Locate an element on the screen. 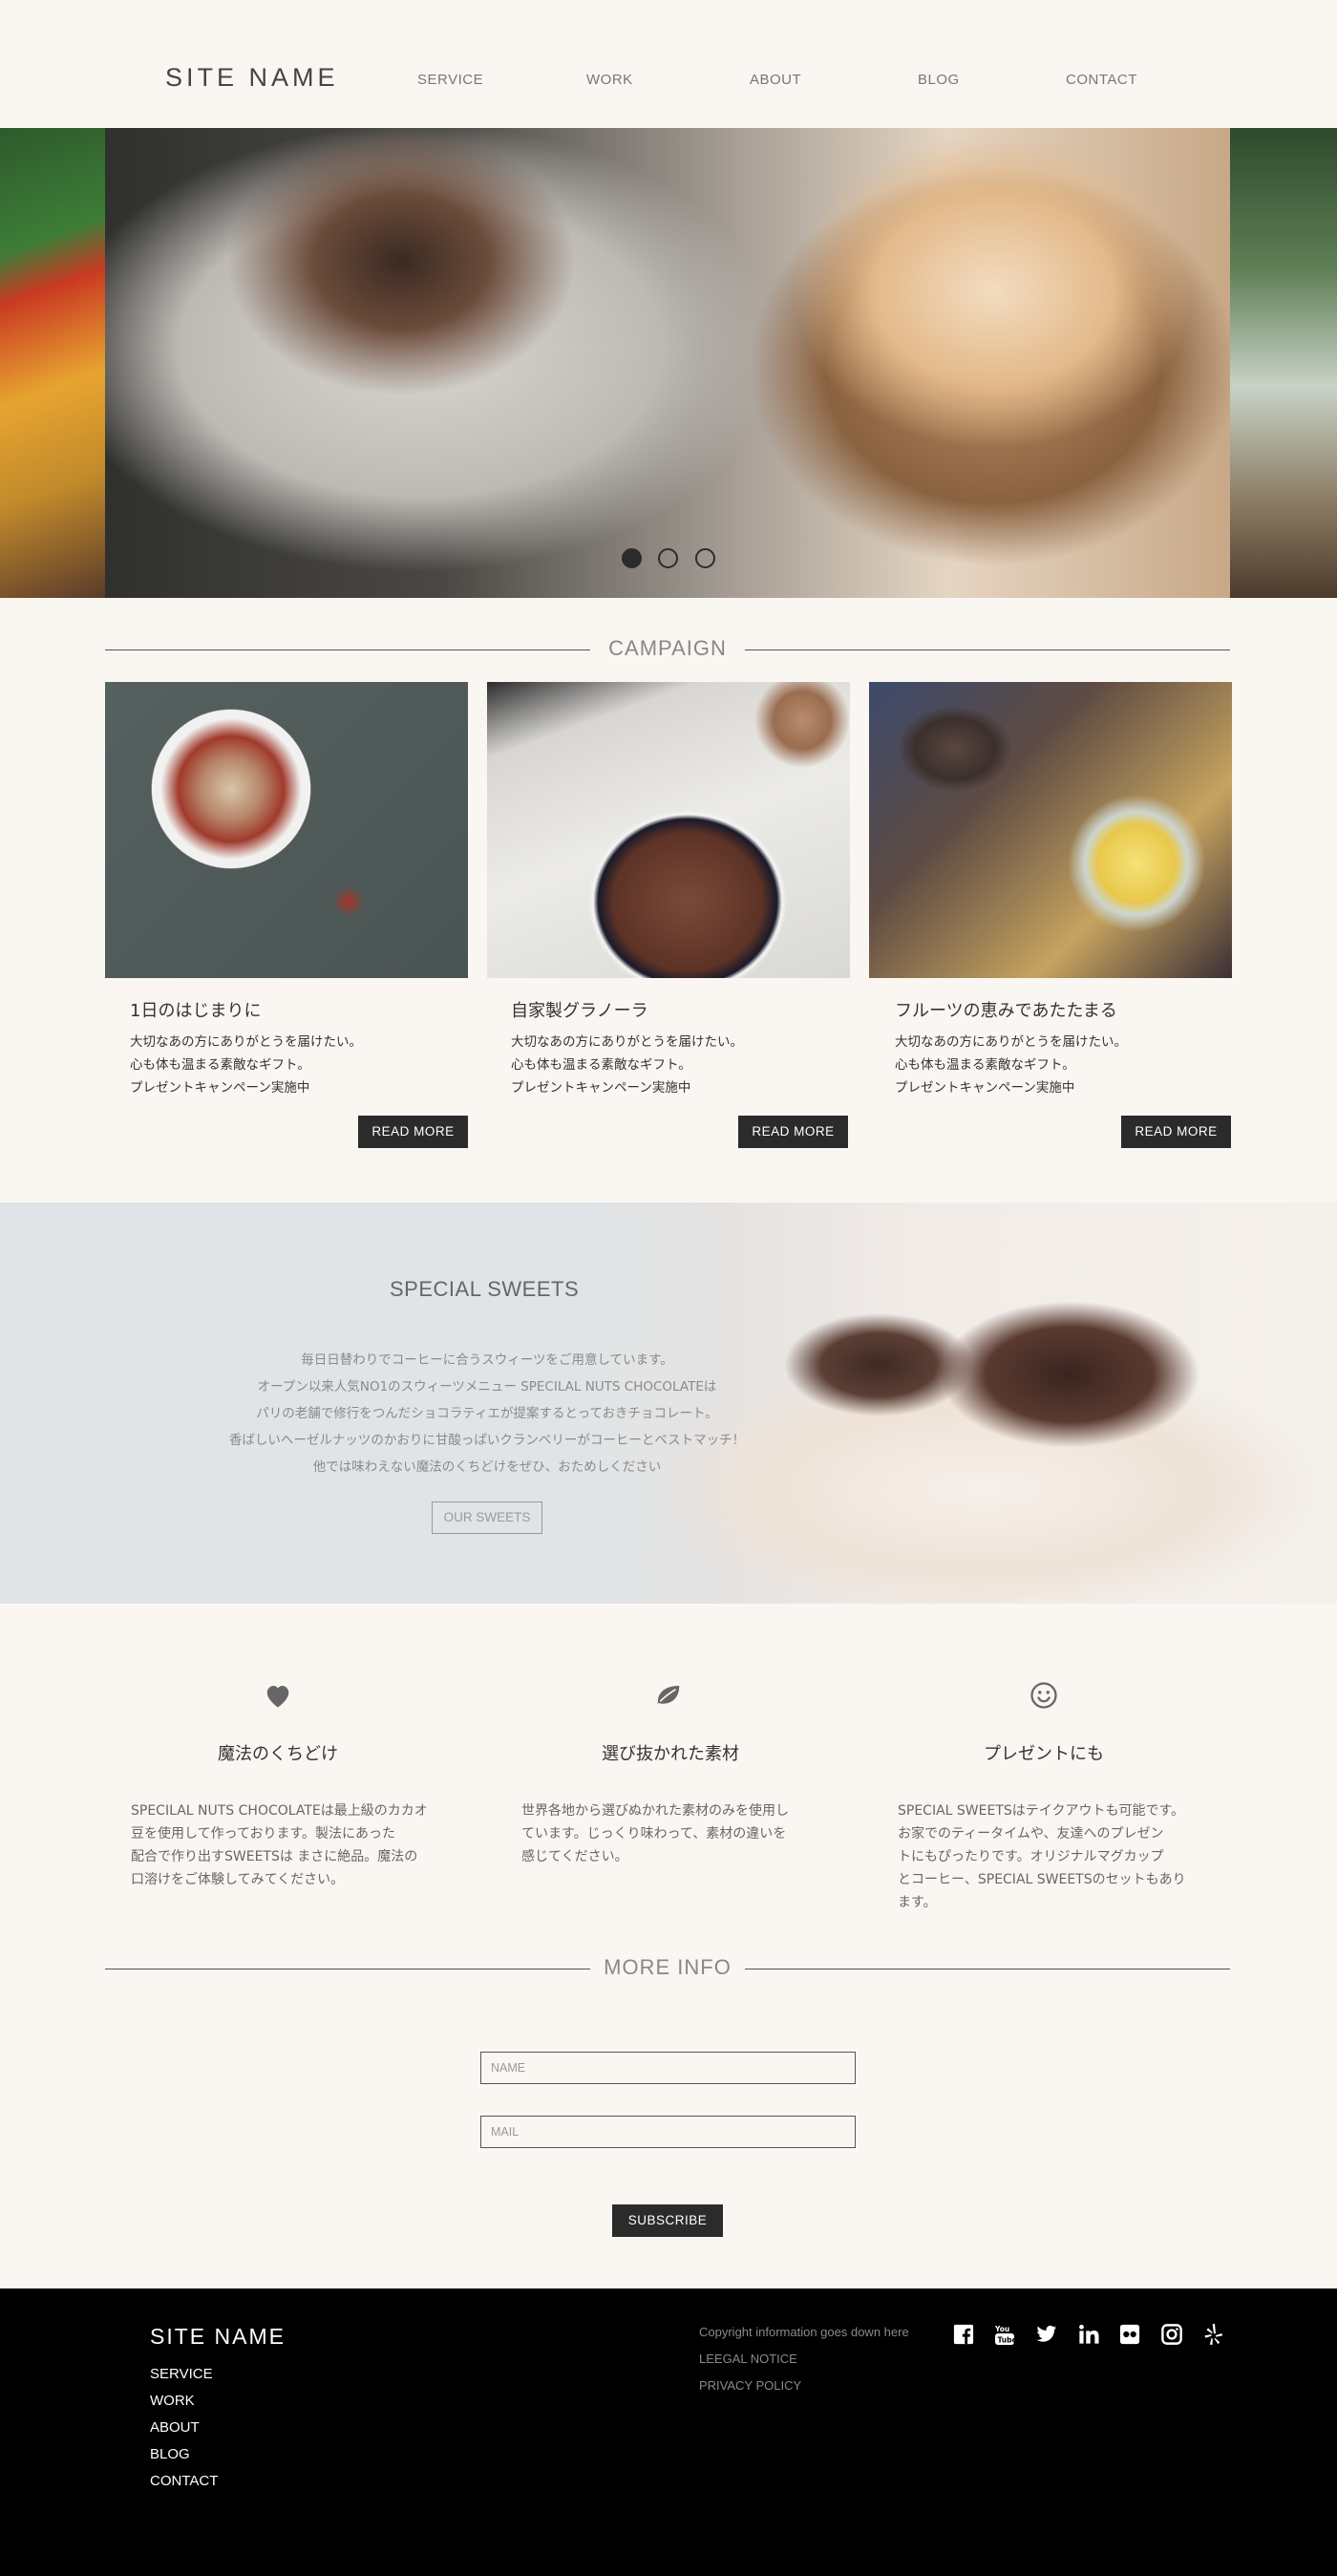 This screenshot has width=1337, height=2576. youtube-icon: You Tube is located at coordinates (1004, 2334).